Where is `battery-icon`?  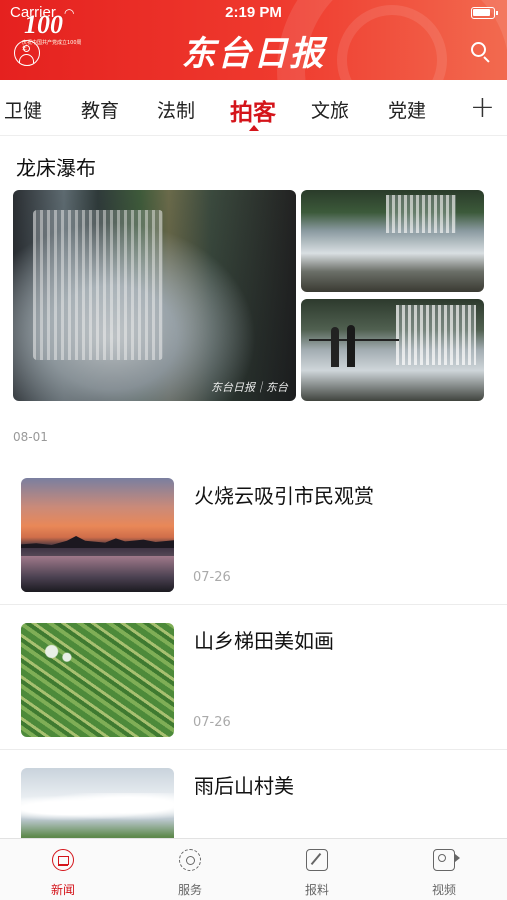 battery-icon is located at coordinates (484, 13).